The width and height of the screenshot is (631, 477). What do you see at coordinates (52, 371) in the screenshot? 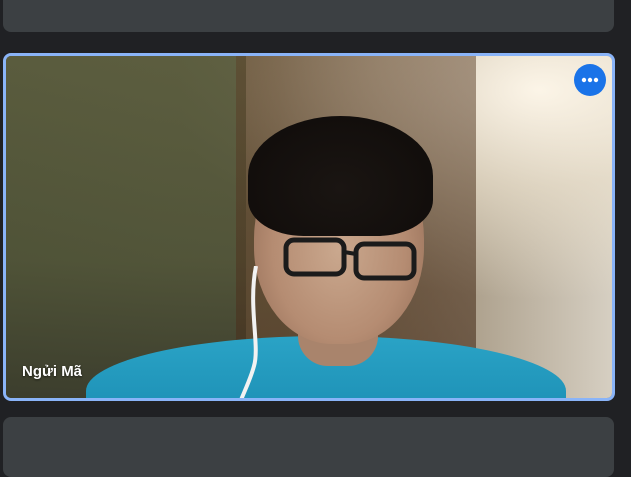
I see `participant-name-label: Ngửi Mã` at bounding box center [52, 371].